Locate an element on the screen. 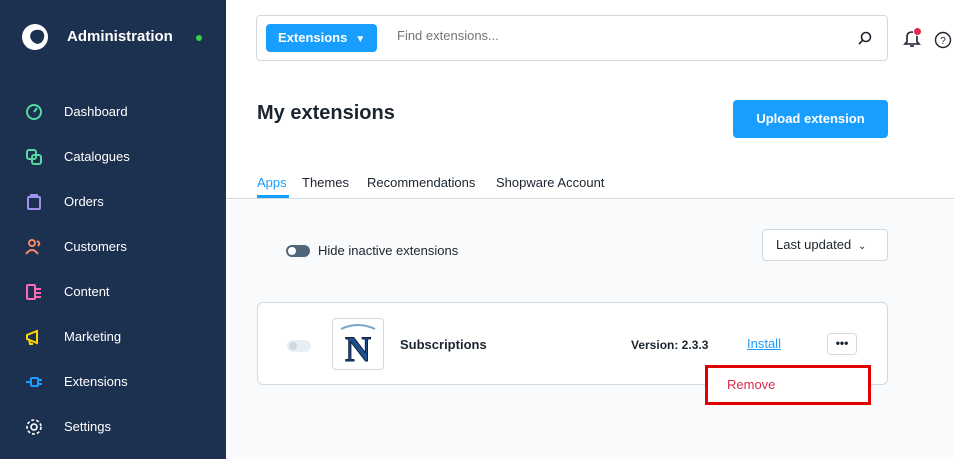  app-title: Administration is located at coordinates (120, 36).